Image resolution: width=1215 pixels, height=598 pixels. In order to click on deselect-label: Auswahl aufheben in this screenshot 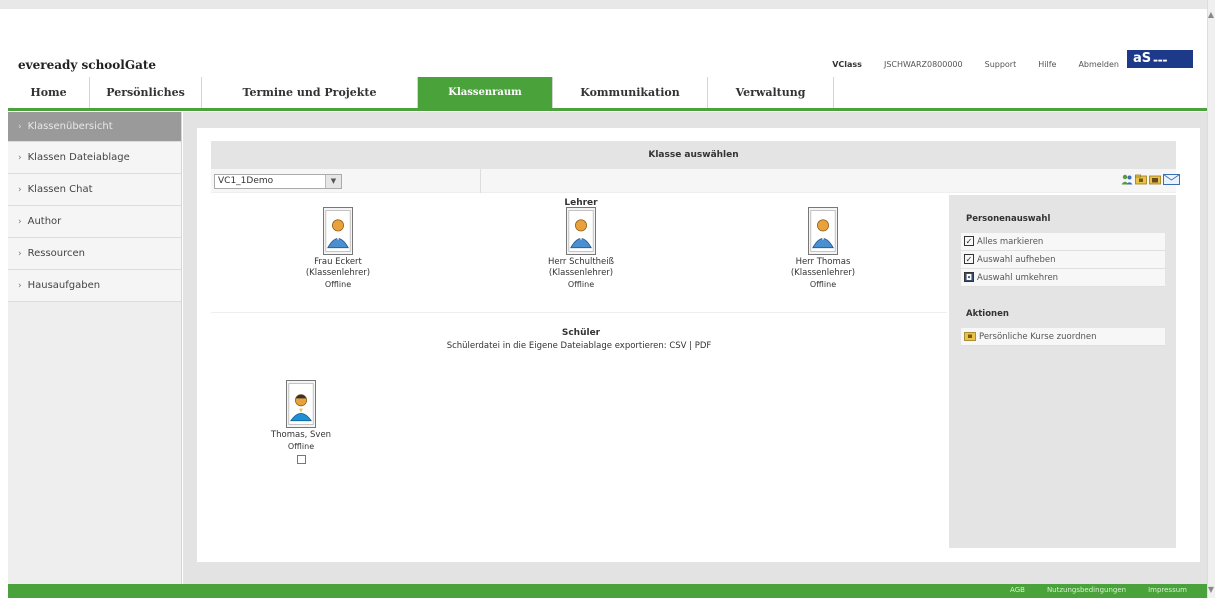, I will do `click(1016, 260)`.